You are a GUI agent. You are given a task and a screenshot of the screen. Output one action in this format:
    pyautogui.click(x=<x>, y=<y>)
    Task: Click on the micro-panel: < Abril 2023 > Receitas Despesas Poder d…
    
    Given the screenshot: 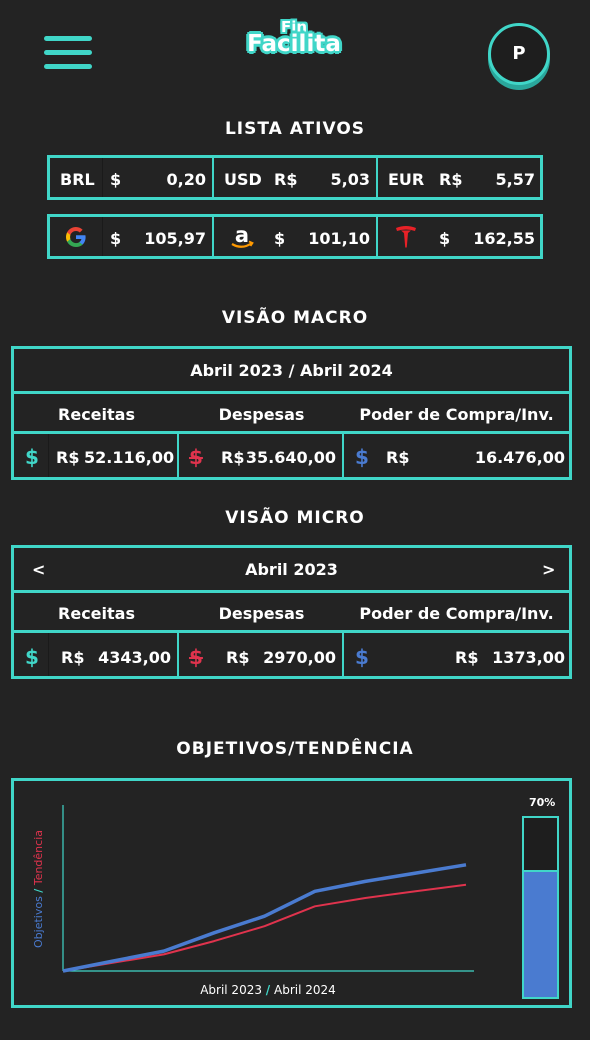 What is the action you would take?
    pyautogui.click(x=291, y=612)
    